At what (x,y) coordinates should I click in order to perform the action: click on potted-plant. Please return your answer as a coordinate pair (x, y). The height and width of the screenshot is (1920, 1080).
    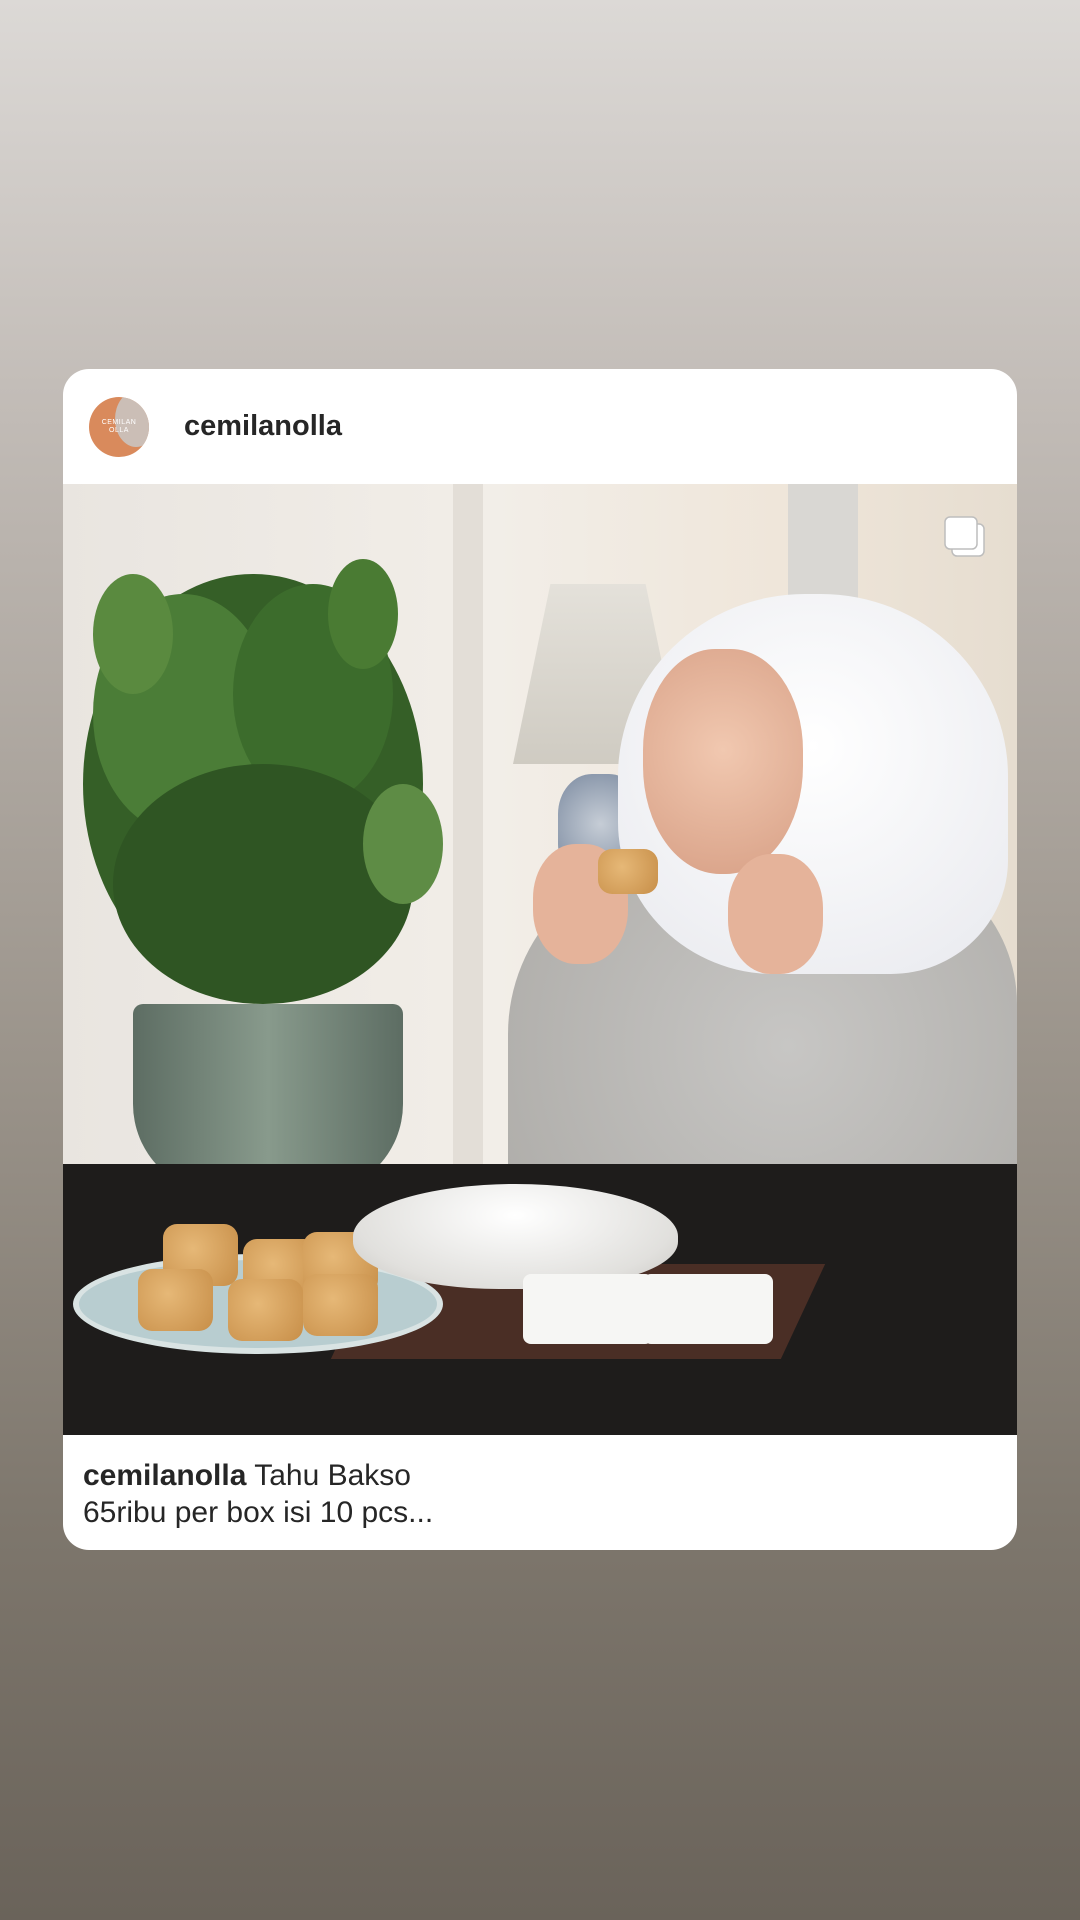
    Looking at the image, I should click on (263, 781).